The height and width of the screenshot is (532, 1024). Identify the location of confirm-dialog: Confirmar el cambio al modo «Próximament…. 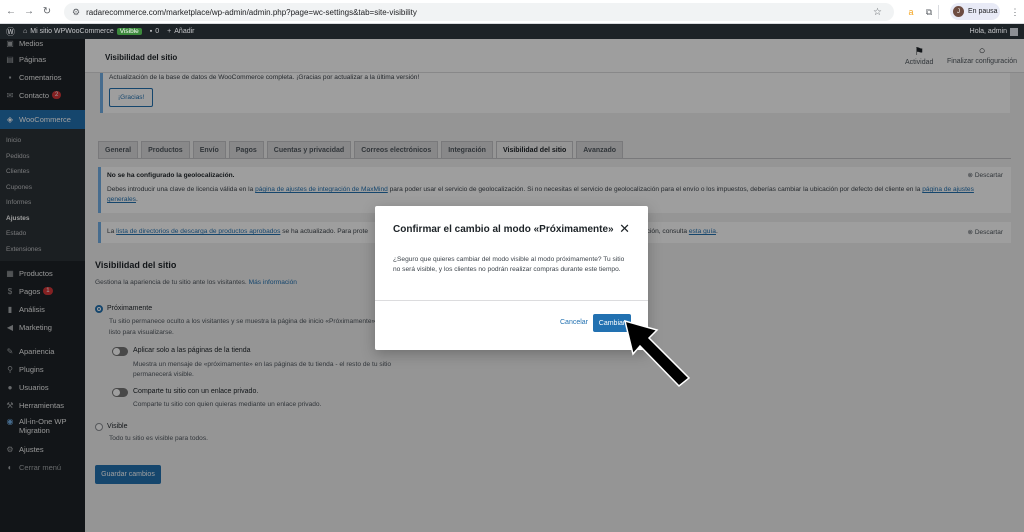
(511, 278).